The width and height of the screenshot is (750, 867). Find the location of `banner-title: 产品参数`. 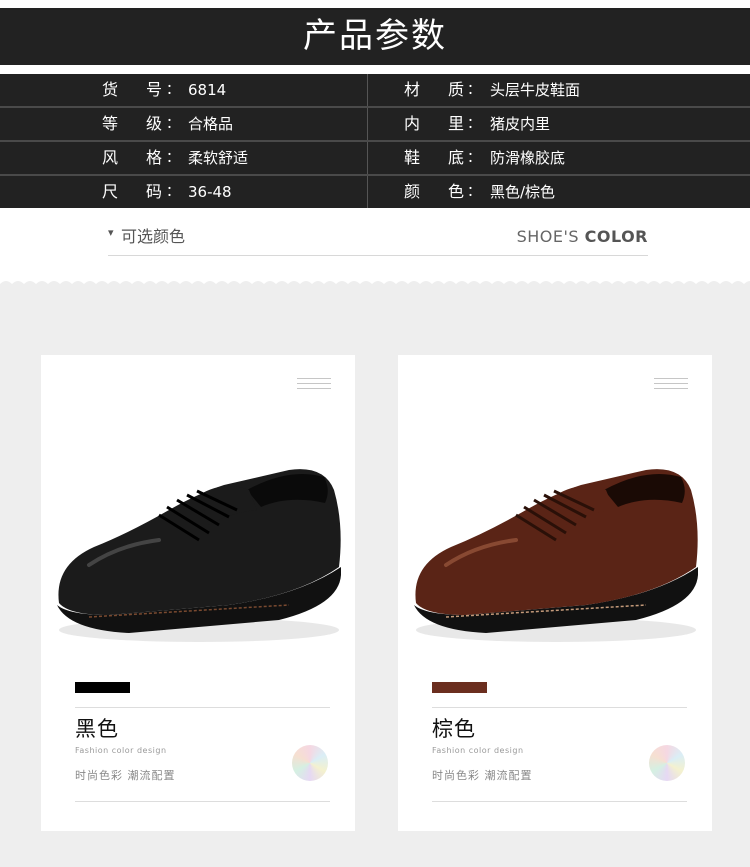

banner-title: 产品参数 is located at coordinates (375, 36).